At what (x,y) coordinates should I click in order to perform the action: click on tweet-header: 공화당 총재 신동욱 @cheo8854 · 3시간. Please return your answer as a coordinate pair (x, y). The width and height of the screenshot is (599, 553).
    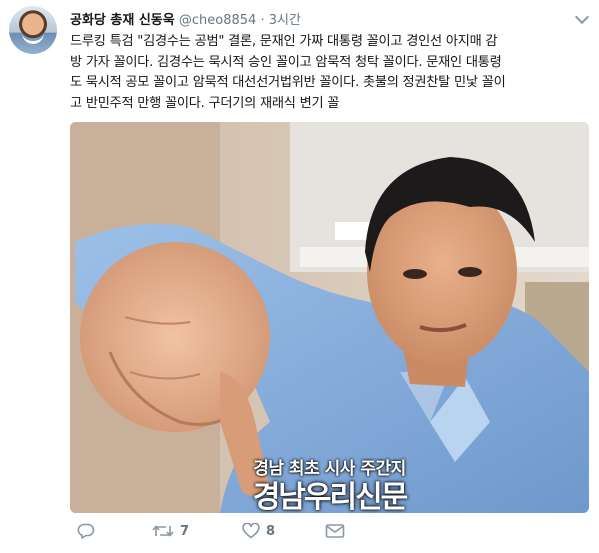
    Looking at the image, I should click on (185, 18).